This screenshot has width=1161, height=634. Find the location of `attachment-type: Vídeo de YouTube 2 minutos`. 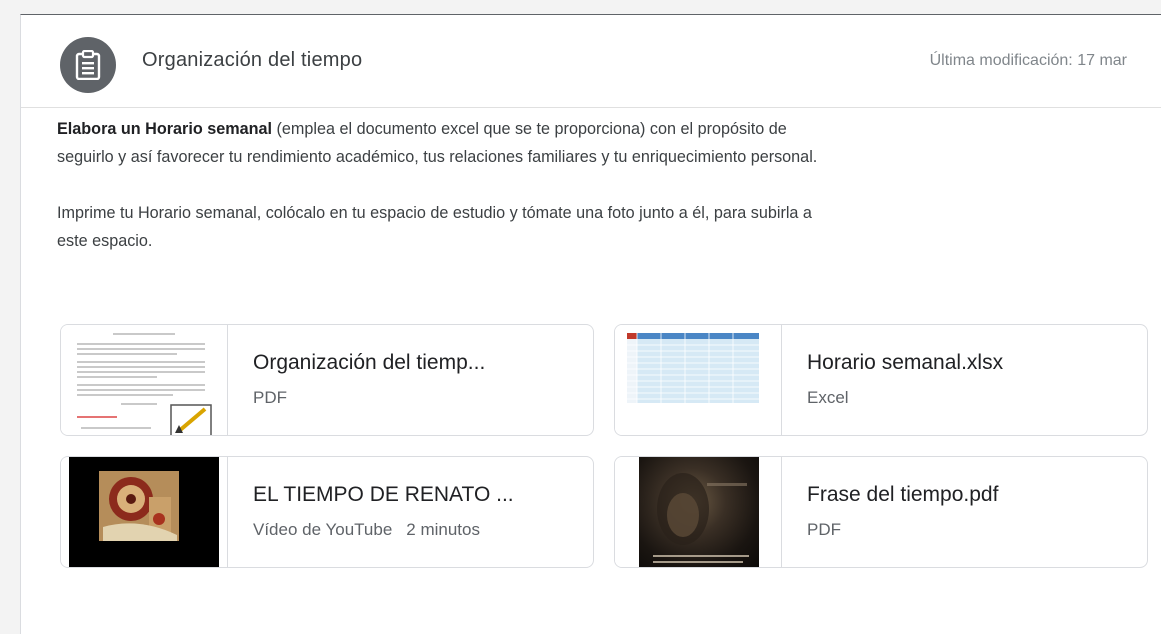

attachment-type: Vídeo de YouTube 2 minutos is located at coordinates (366, 530).